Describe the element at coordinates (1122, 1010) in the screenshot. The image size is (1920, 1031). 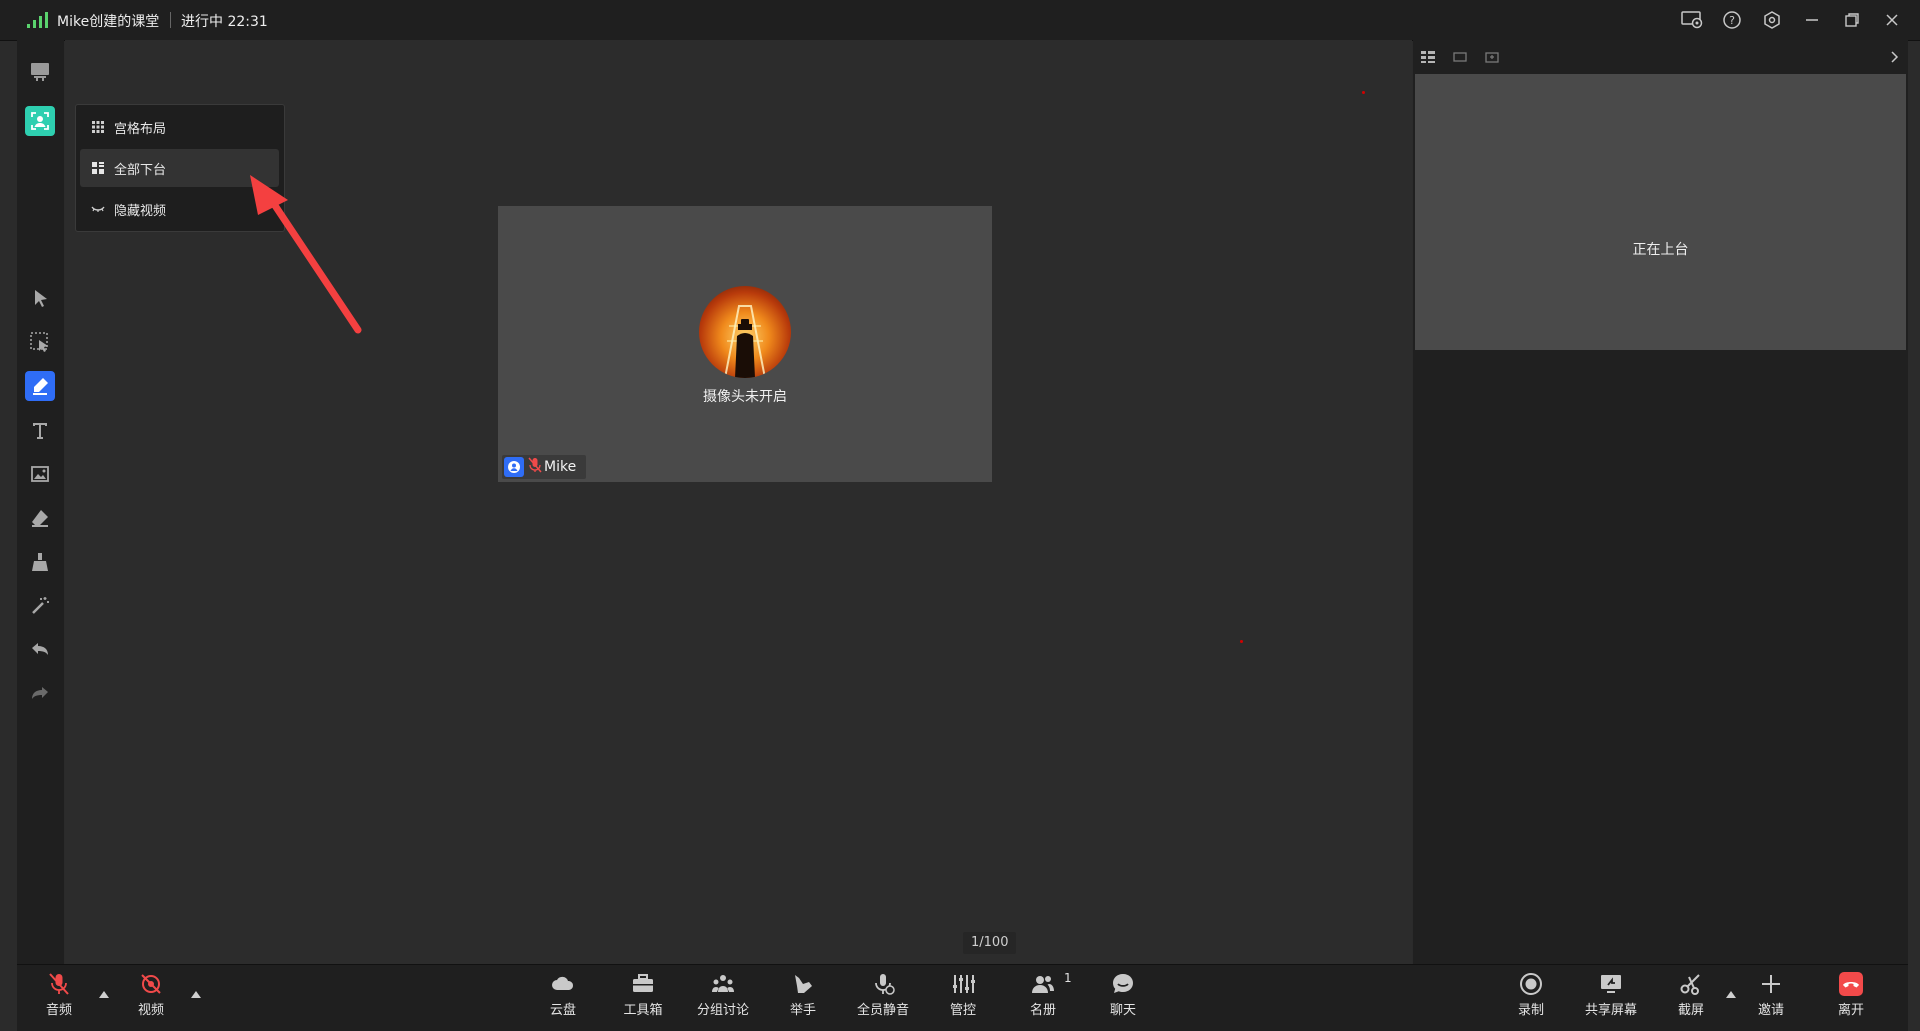
I see `chat-label: 聊天` at that location.